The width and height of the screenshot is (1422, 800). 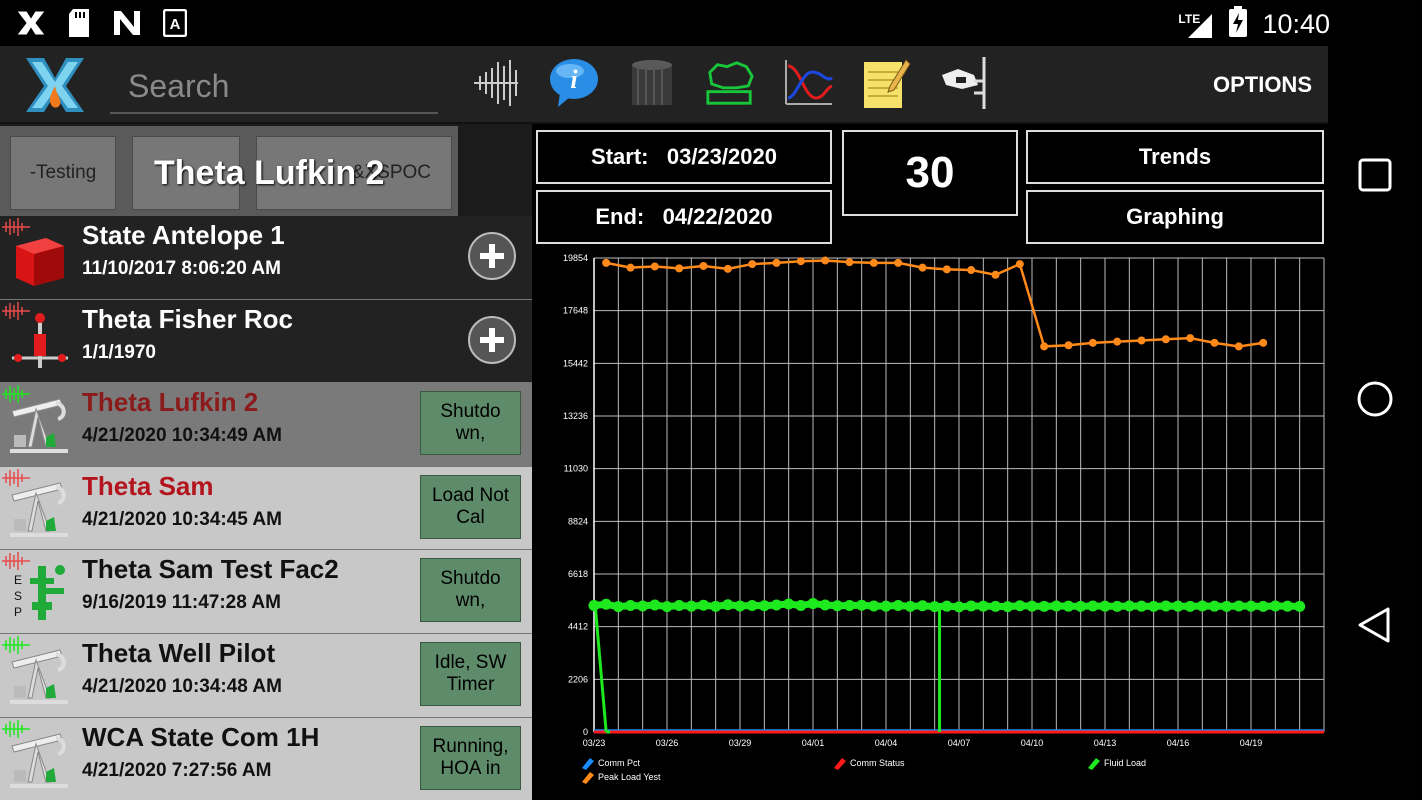 I want to click on end-date-value: 04/22/2020, so click(x=717, y=216).